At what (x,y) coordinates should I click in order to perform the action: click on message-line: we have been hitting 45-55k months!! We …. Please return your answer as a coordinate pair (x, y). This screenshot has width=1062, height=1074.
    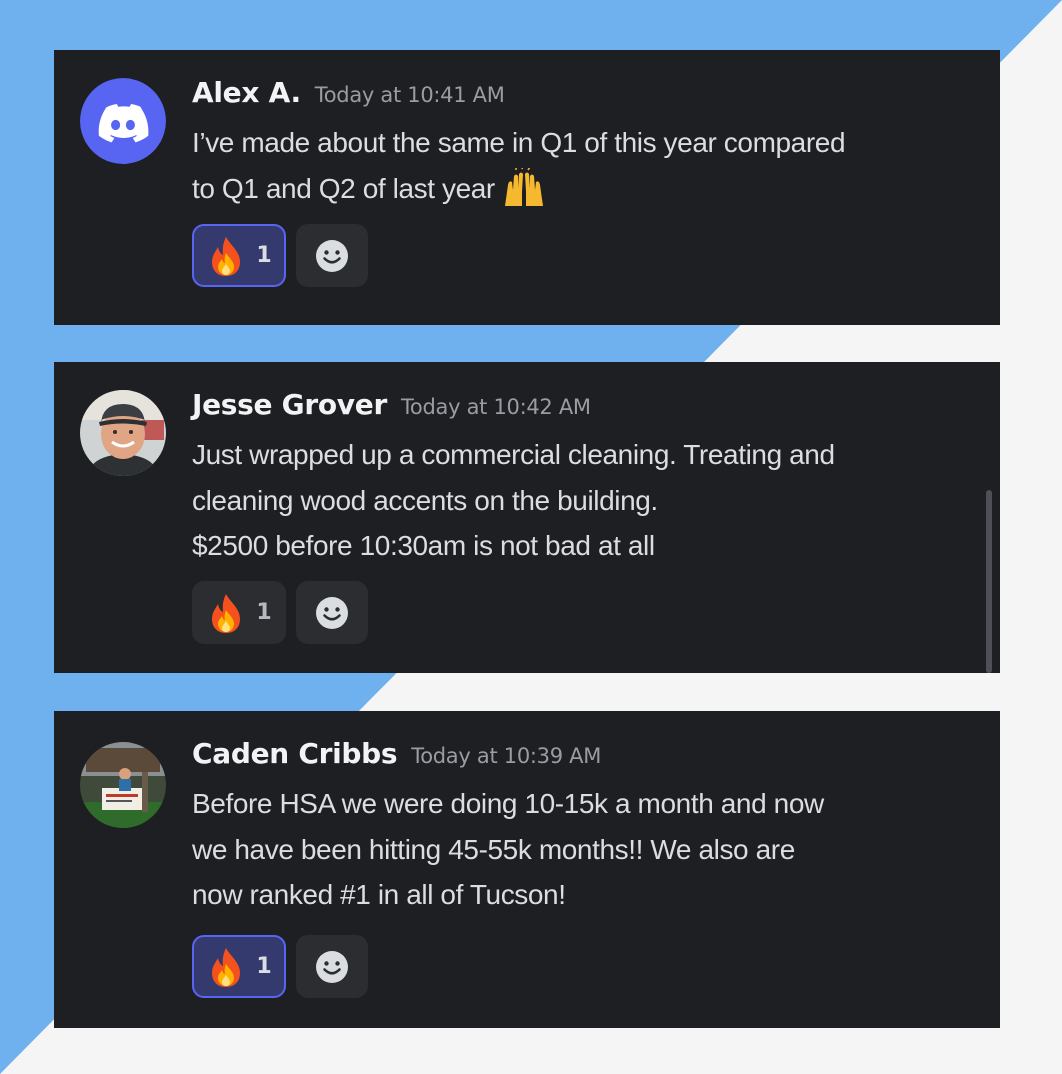
    Looking at the image, I should click on (493, 849).